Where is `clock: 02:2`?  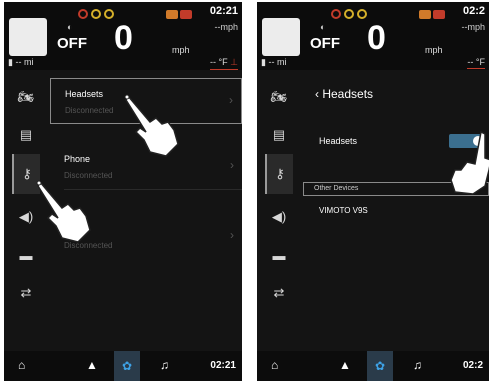
clock: 02:2 is located at coordinates (473, 11).